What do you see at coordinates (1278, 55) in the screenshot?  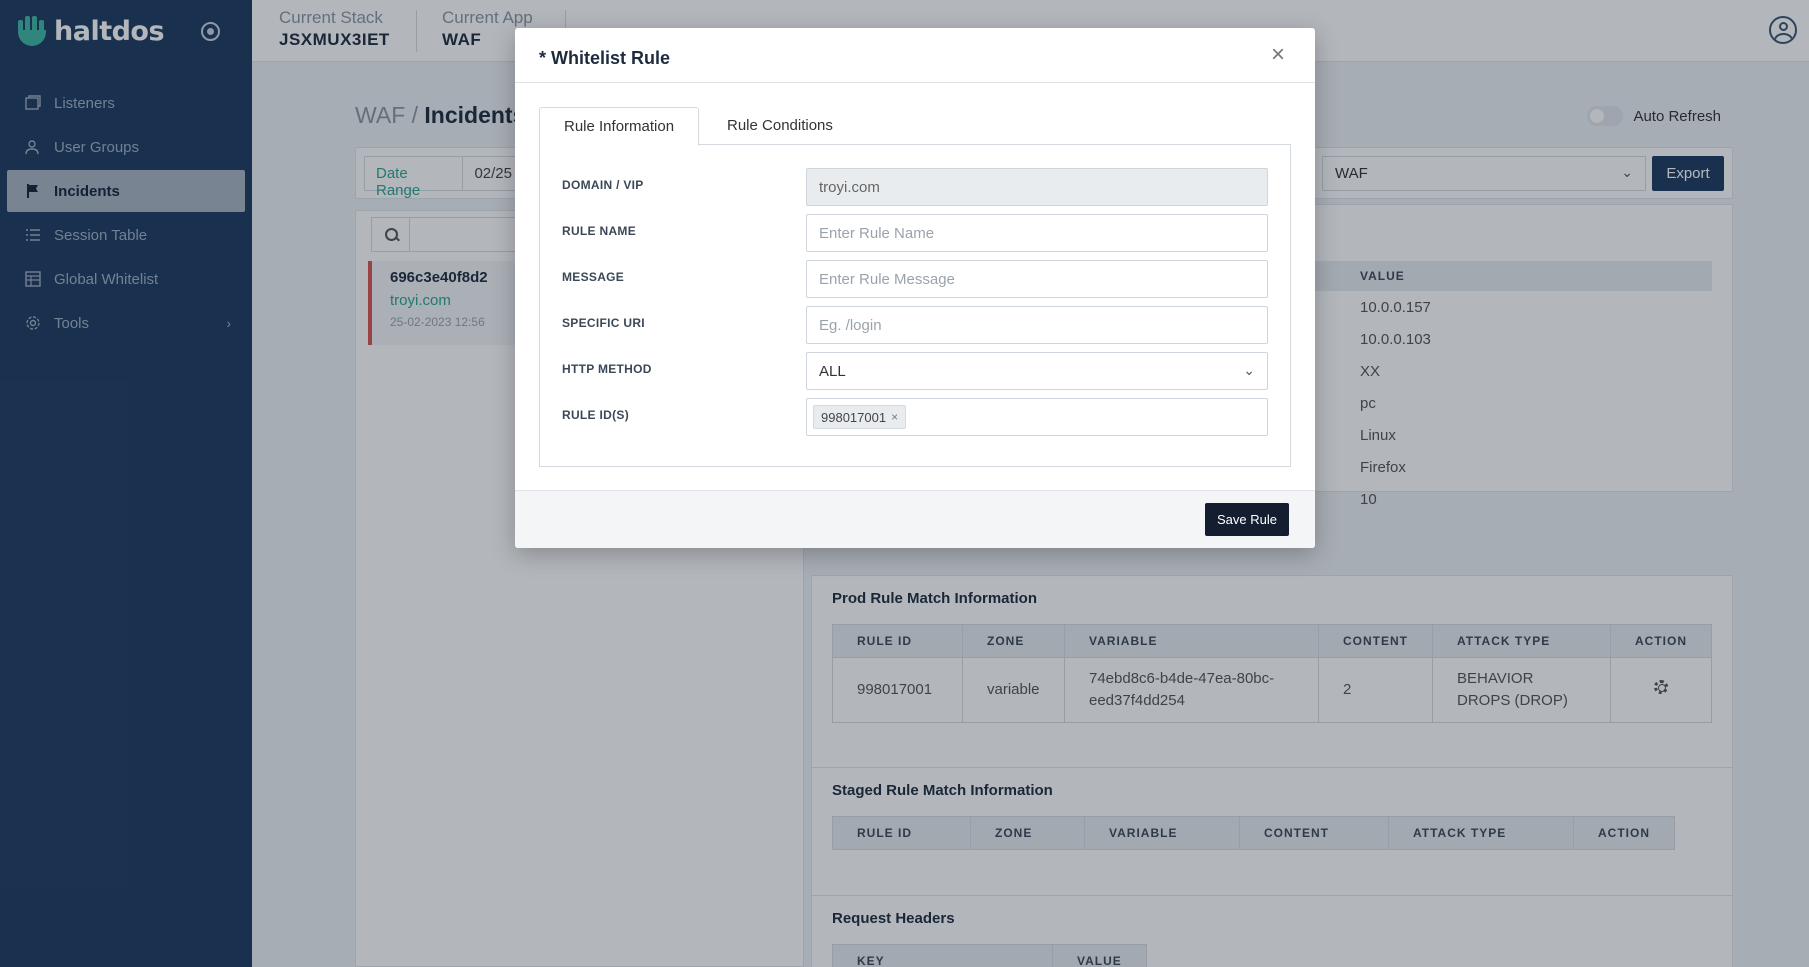 I see `close-icon: ×` at bounding box center [1278, 55].